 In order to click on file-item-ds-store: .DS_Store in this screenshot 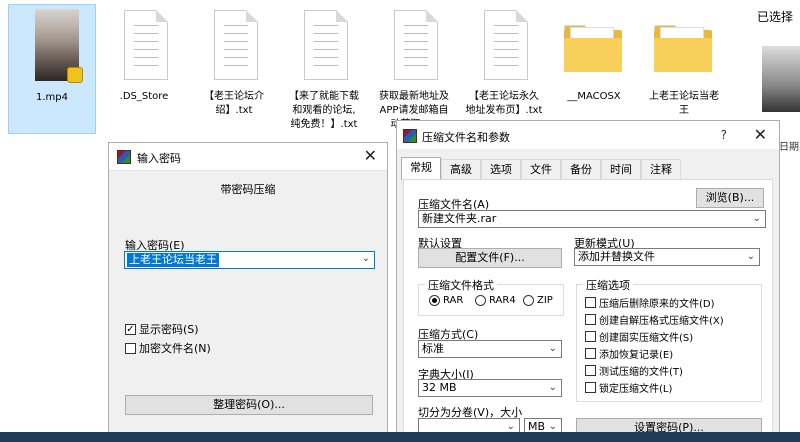, I will do `click(144, 69)`.